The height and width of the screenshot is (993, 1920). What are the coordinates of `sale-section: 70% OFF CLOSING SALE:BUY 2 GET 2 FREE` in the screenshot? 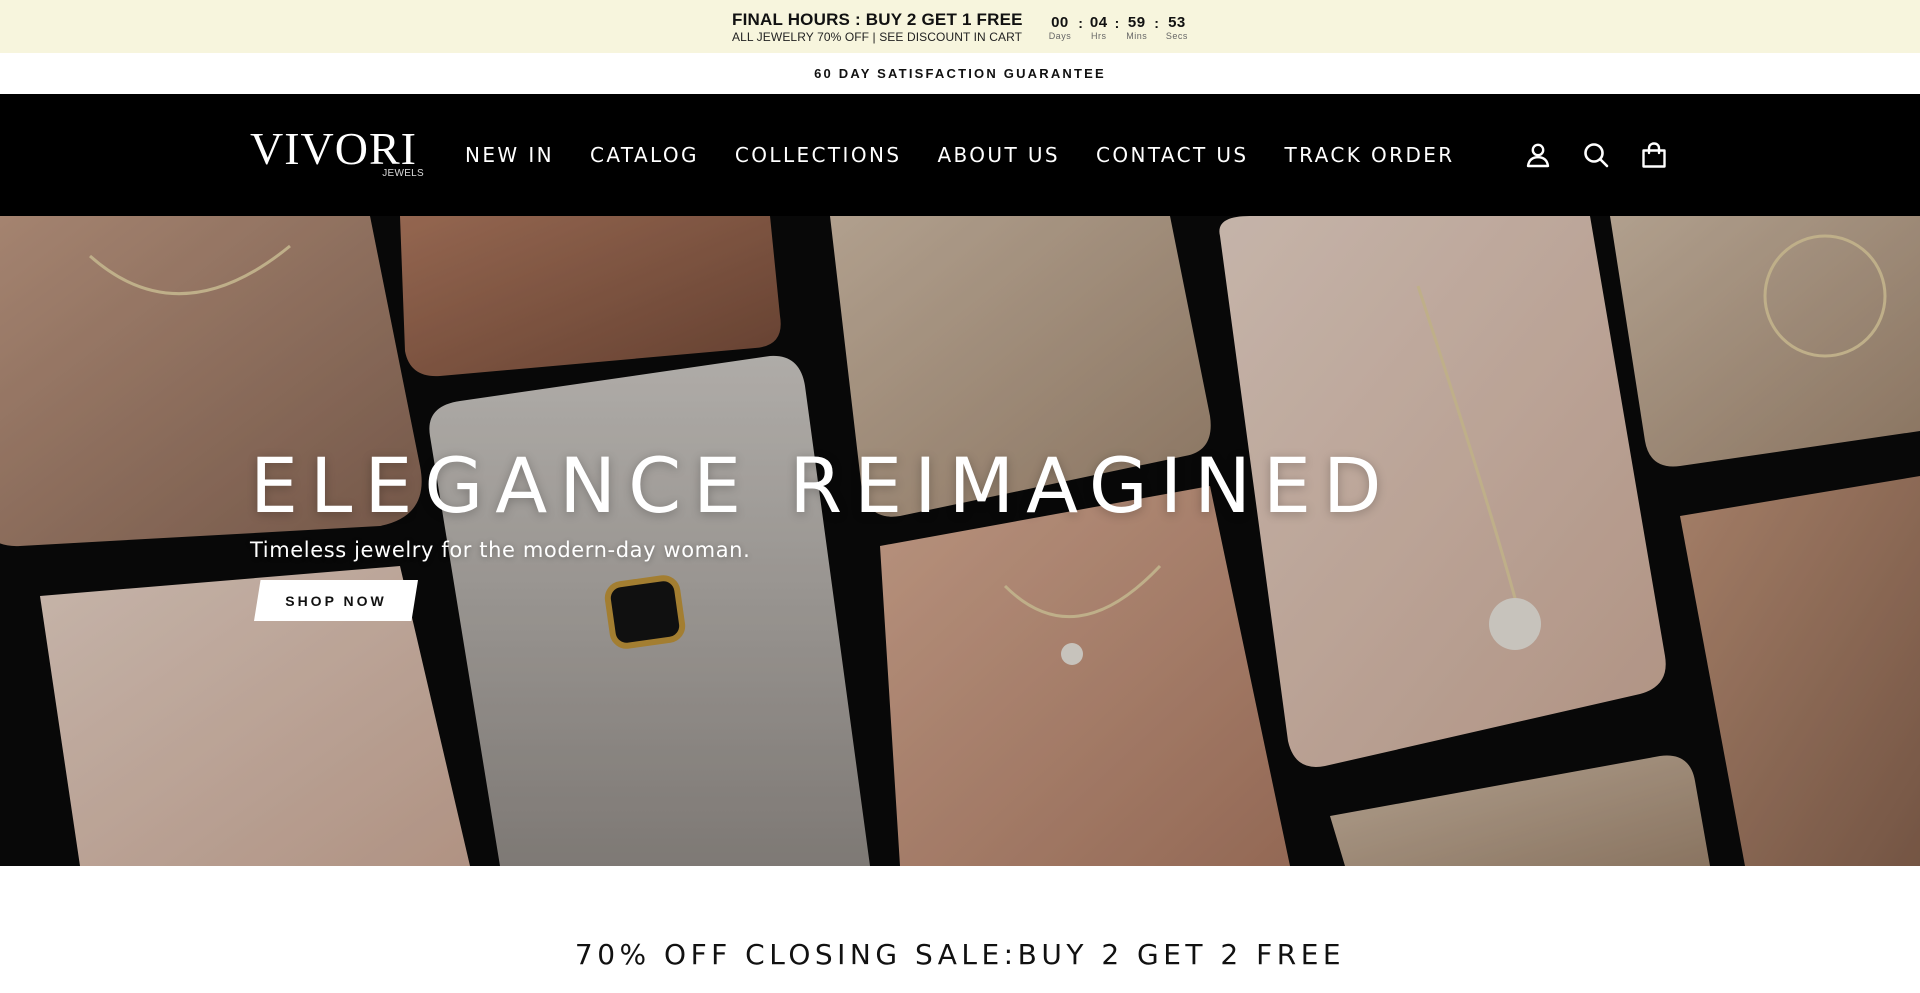 It's located at (960, 929).